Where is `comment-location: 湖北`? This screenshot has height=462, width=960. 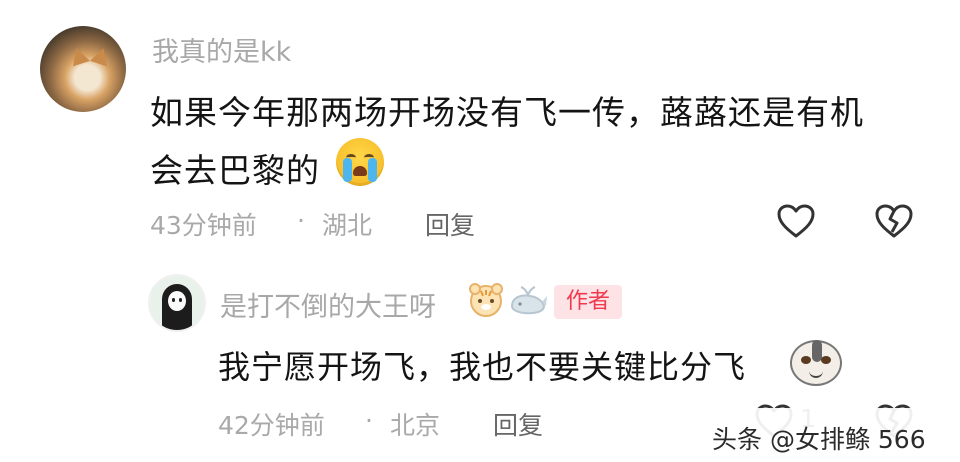
comment-location: 湖北 is located at coordinates (347, 225).